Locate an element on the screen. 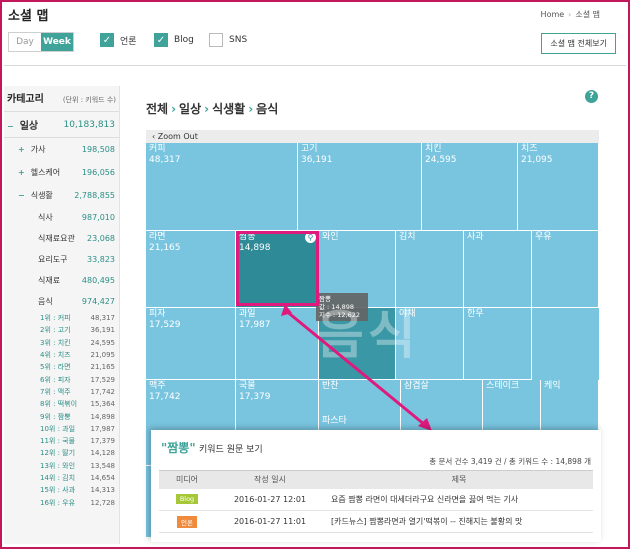 This screenshot has height=549, width=630. treemap-cell: 커피 48,317 is located at coordinates (222, 187).